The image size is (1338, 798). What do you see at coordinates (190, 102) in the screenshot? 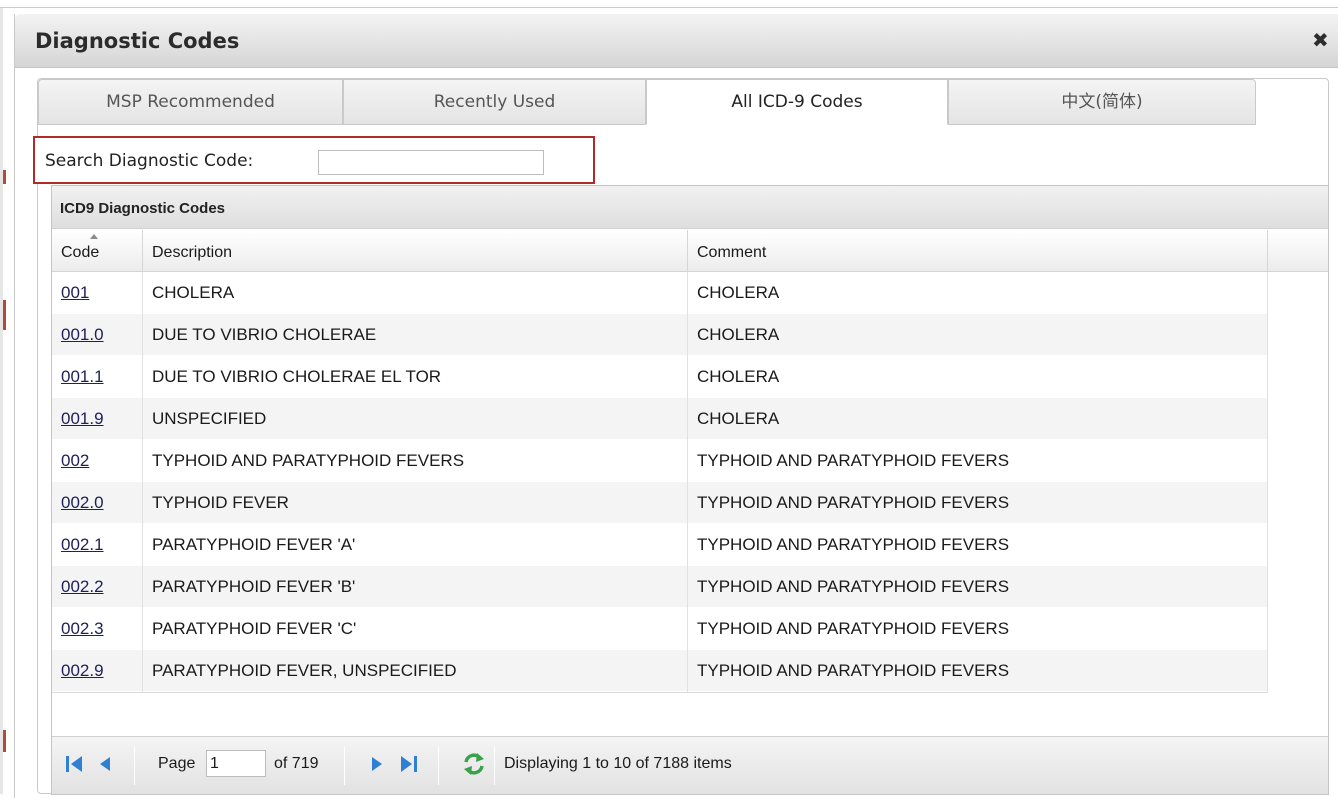
I see `tab-msp-recommended: MSP Recommended` at bounding box center [190, 102].